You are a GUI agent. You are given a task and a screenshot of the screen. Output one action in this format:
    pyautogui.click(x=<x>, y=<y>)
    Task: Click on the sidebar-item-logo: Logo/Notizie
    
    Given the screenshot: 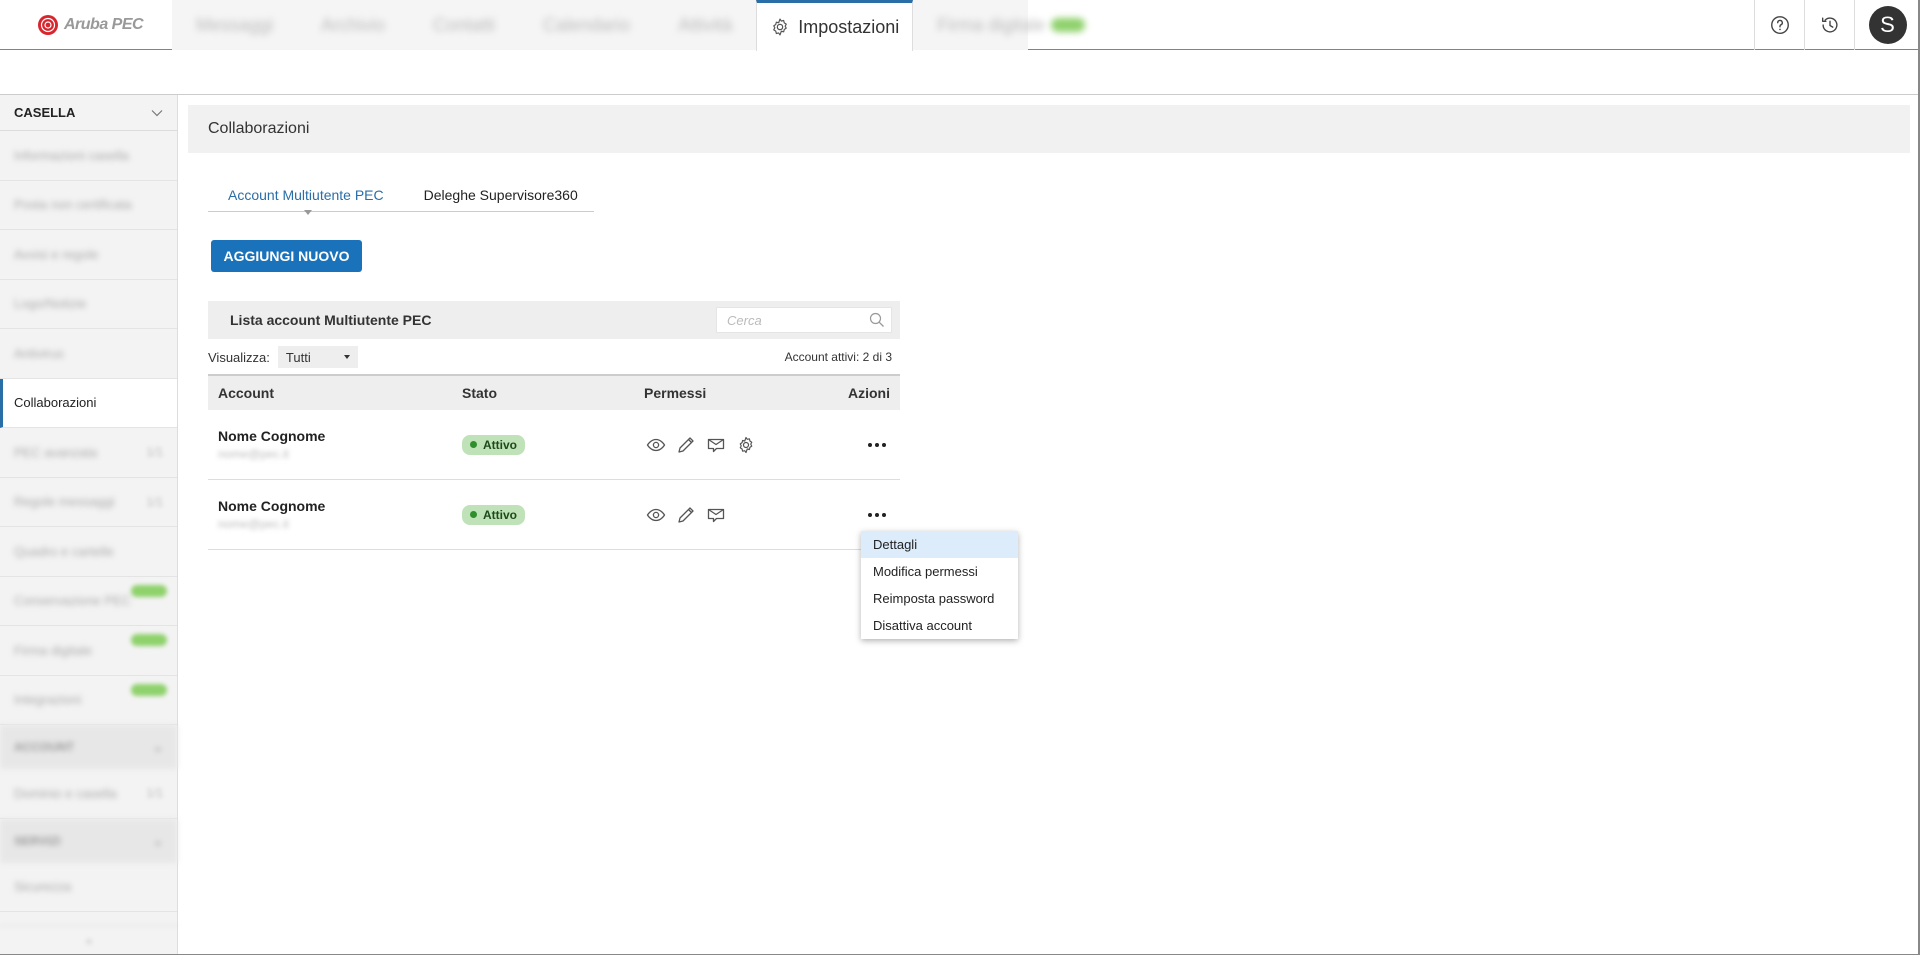 What is the action you would take?
    pyautogui.click(x=88, y=304)
    